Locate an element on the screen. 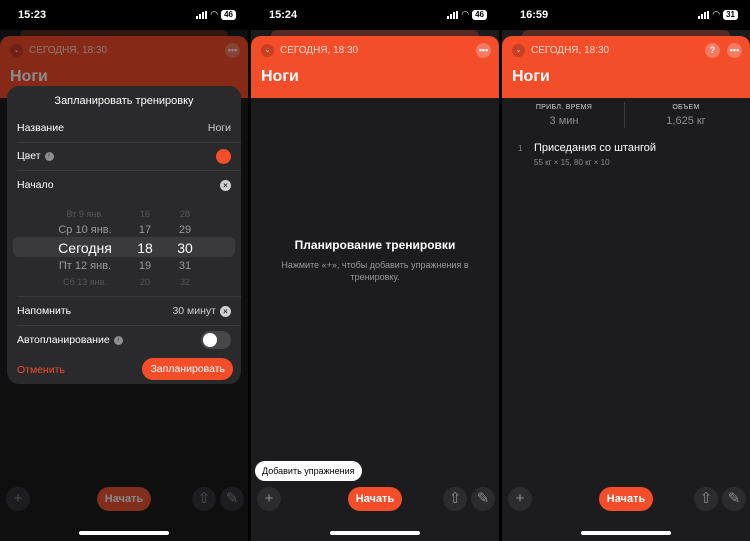 Image resolution: width=750 pixels, height=541 pixels. picker-hour: 16 is located at coordinates (144, 214).